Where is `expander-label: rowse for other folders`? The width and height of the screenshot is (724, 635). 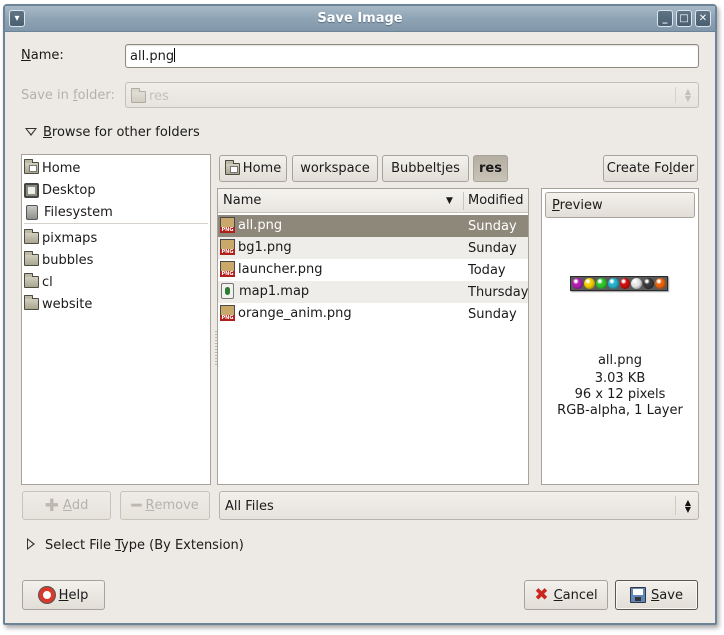
expander-label: rowse for other folders is located at coordinates (125, 132).